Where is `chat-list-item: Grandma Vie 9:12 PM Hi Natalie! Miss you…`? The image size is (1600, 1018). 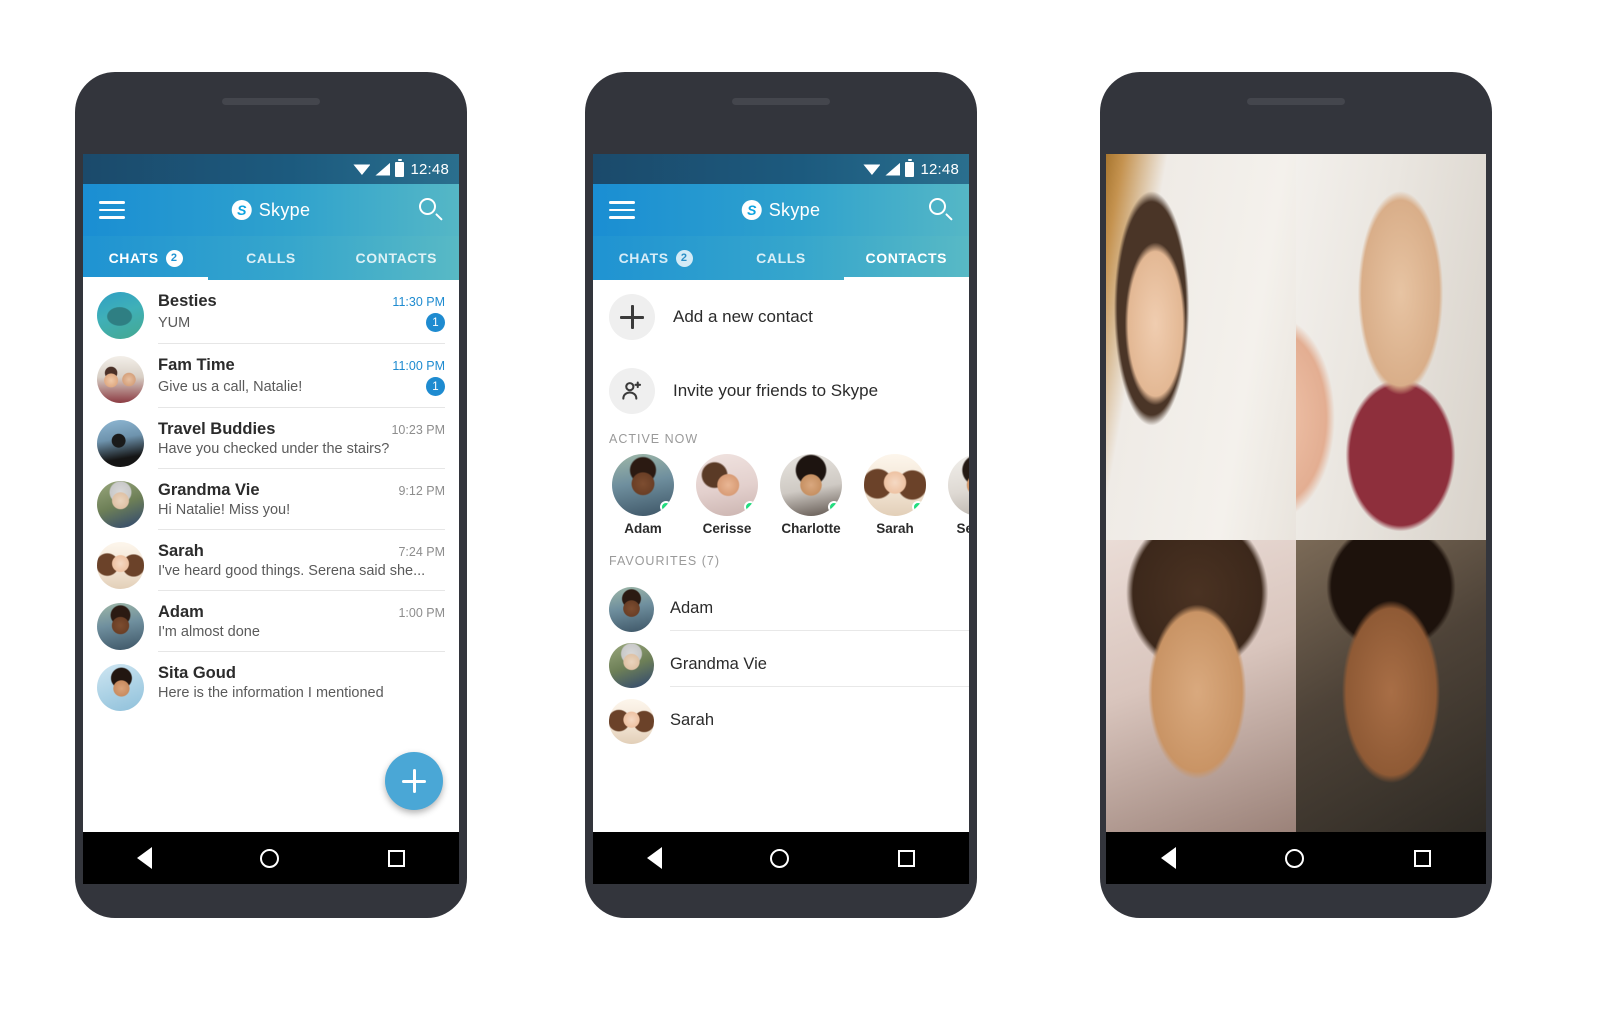 chat-list-item: Grandma Vie 9:12 PM Hi Natalie! Miss you… is located at coordinates (271, 499).